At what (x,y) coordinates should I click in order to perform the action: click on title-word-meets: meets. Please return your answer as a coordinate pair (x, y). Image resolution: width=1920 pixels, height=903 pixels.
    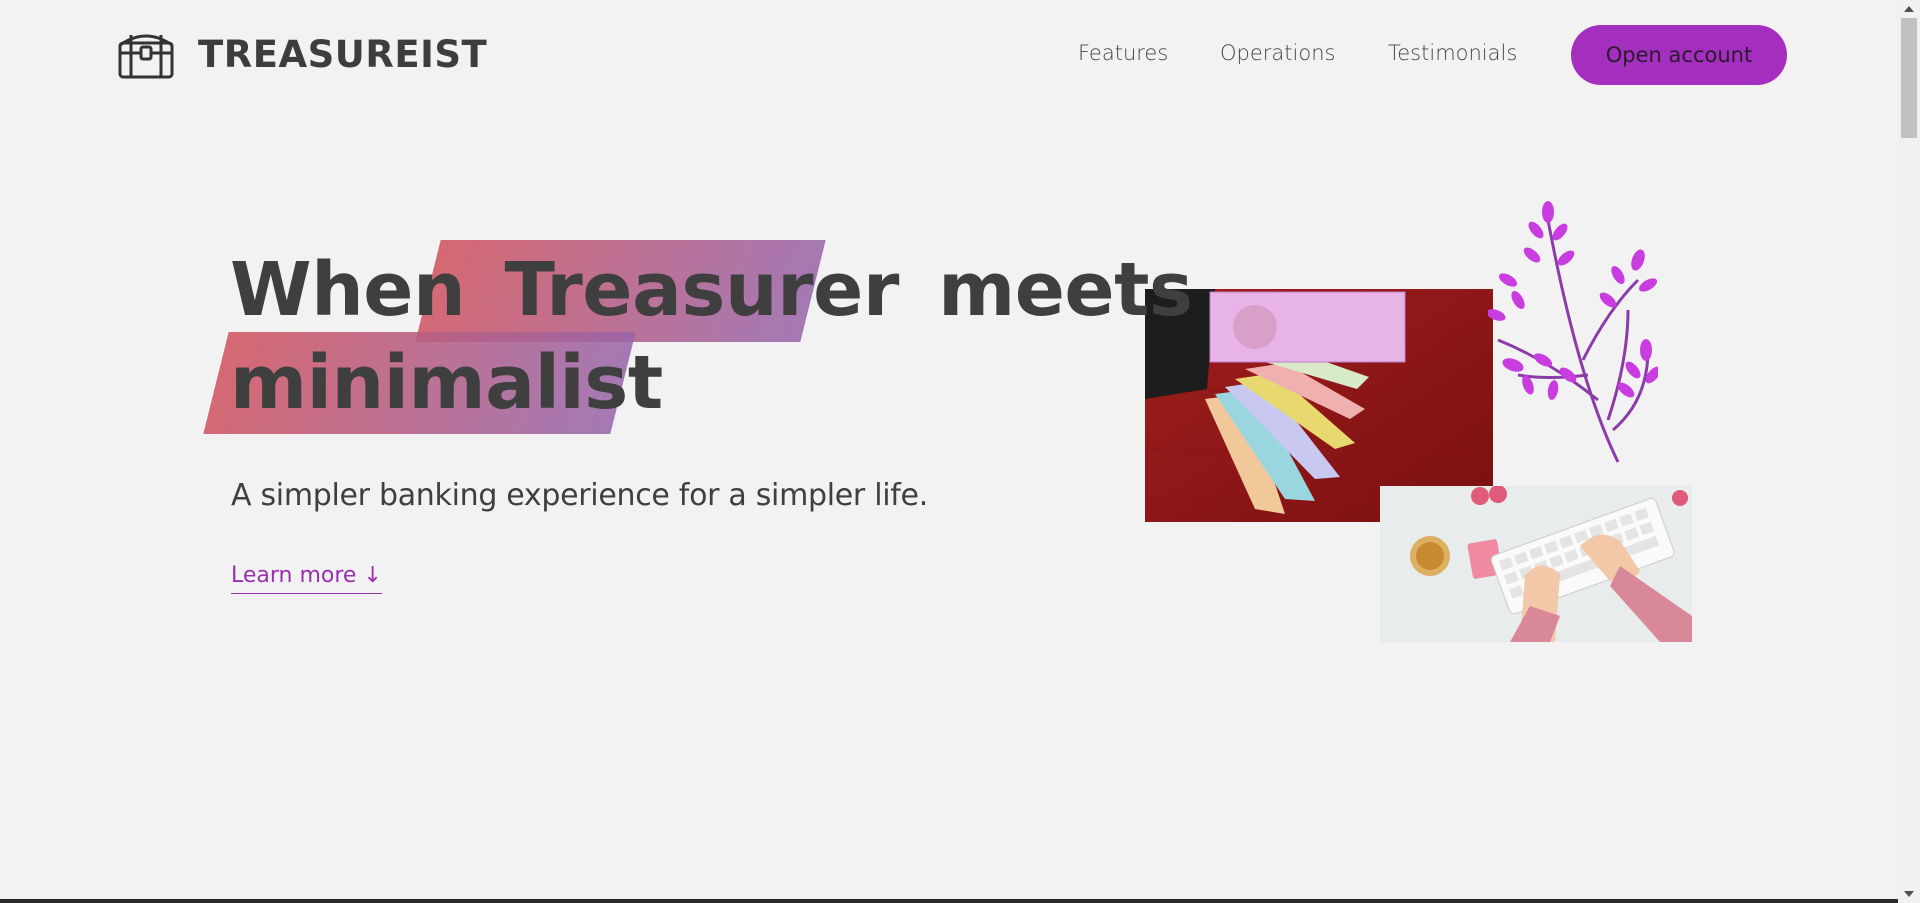
    Looking at the image, I should click on (1065, 290).